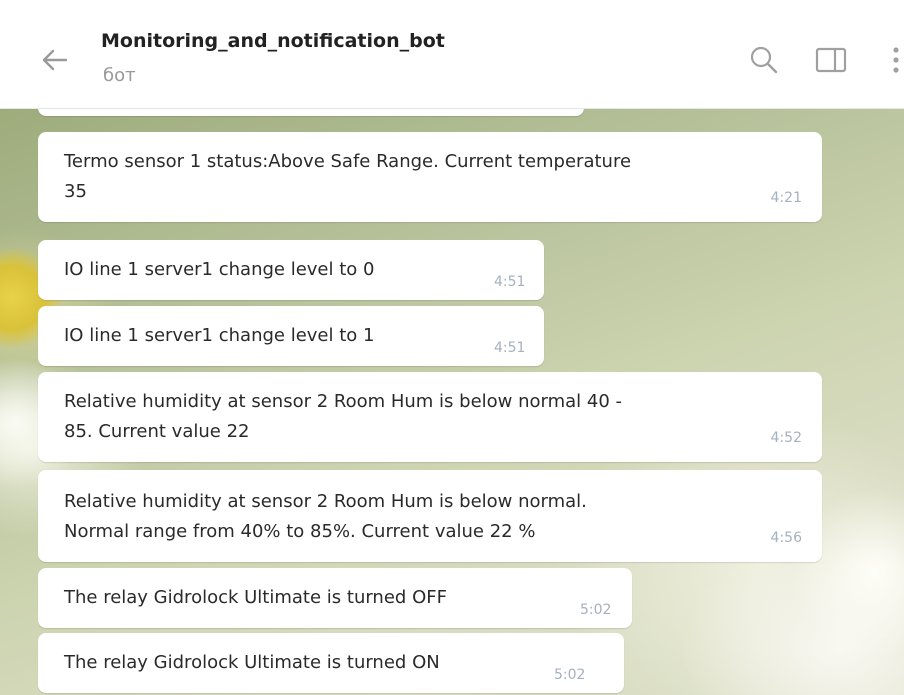  I want to click on search-button, so click(764, 60).